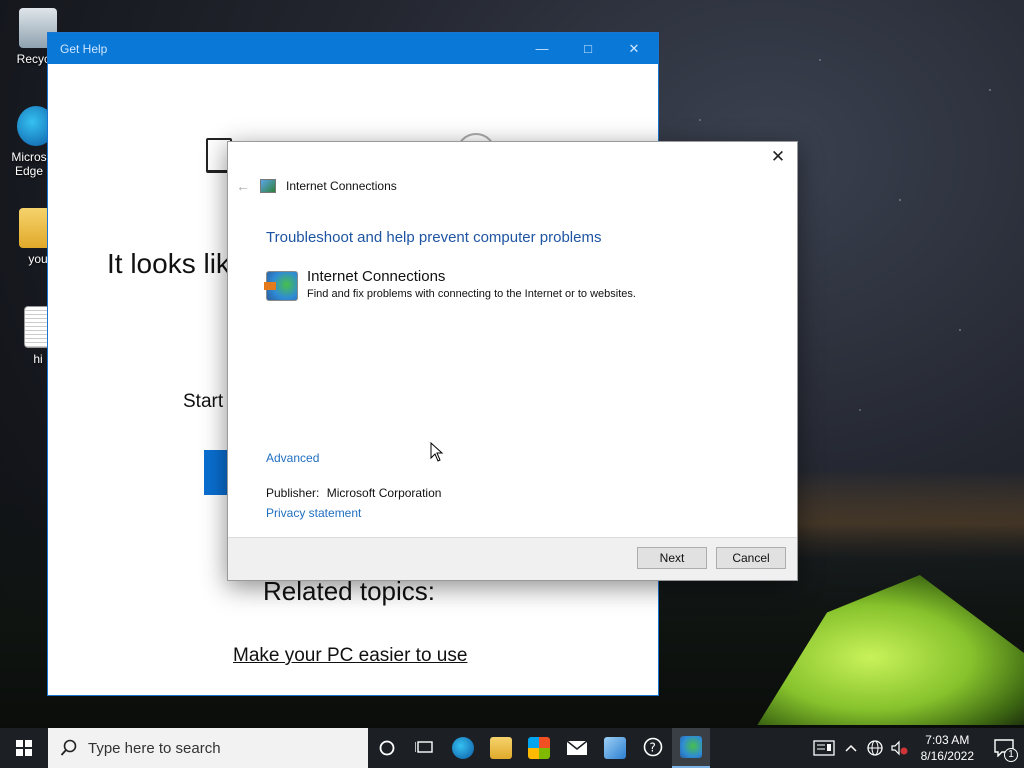 This screenshot has height=768, width=1024. I want to click on get-help-icon: ?, so click(653, 747).